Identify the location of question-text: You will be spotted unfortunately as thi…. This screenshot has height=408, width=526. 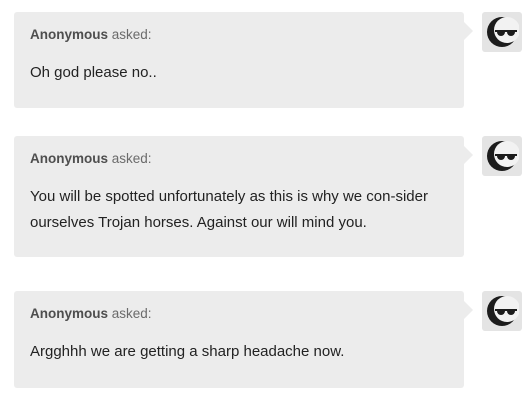
(229, 209).